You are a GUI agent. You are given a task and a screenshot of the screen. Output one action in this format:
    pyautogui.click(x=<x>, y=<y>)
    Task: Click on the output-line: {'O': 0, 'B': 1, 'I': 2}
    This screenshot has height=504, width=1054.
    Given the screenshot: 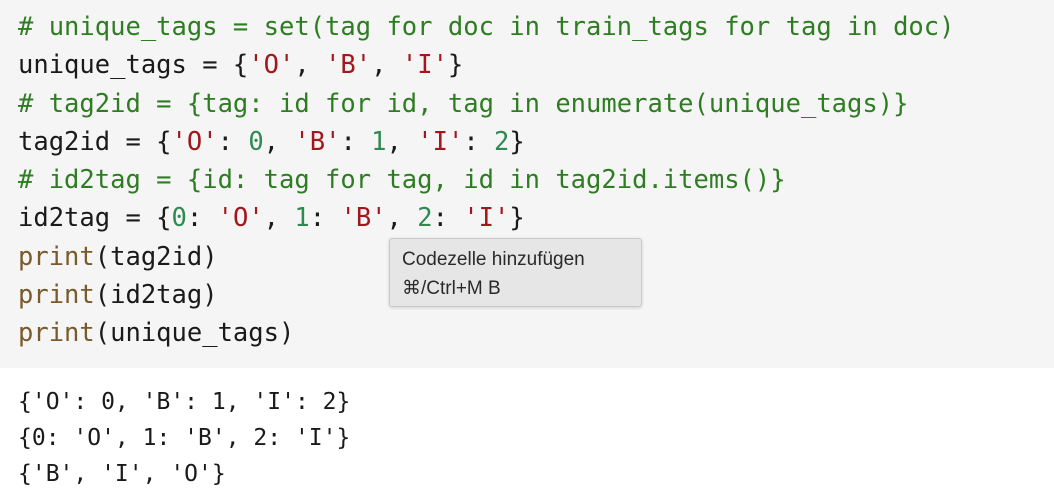 What is the action you would take?
    pyautogui.click(x=184, y=402)
    